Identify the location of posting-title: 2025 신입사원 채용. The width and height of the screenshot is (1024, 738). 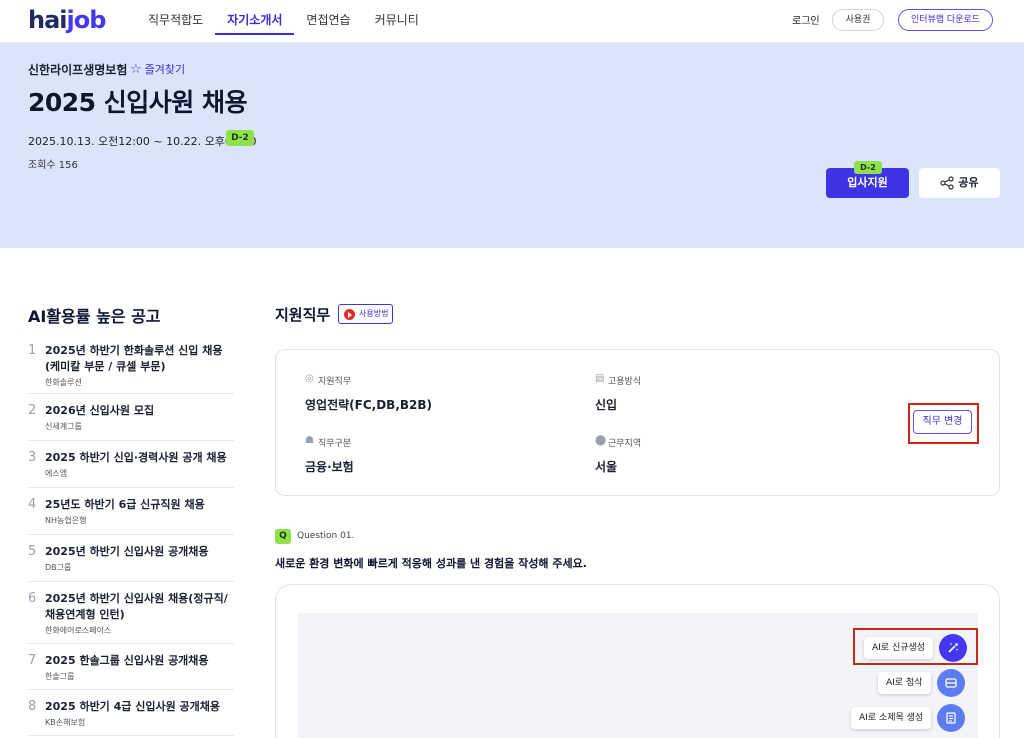
(138, 102).